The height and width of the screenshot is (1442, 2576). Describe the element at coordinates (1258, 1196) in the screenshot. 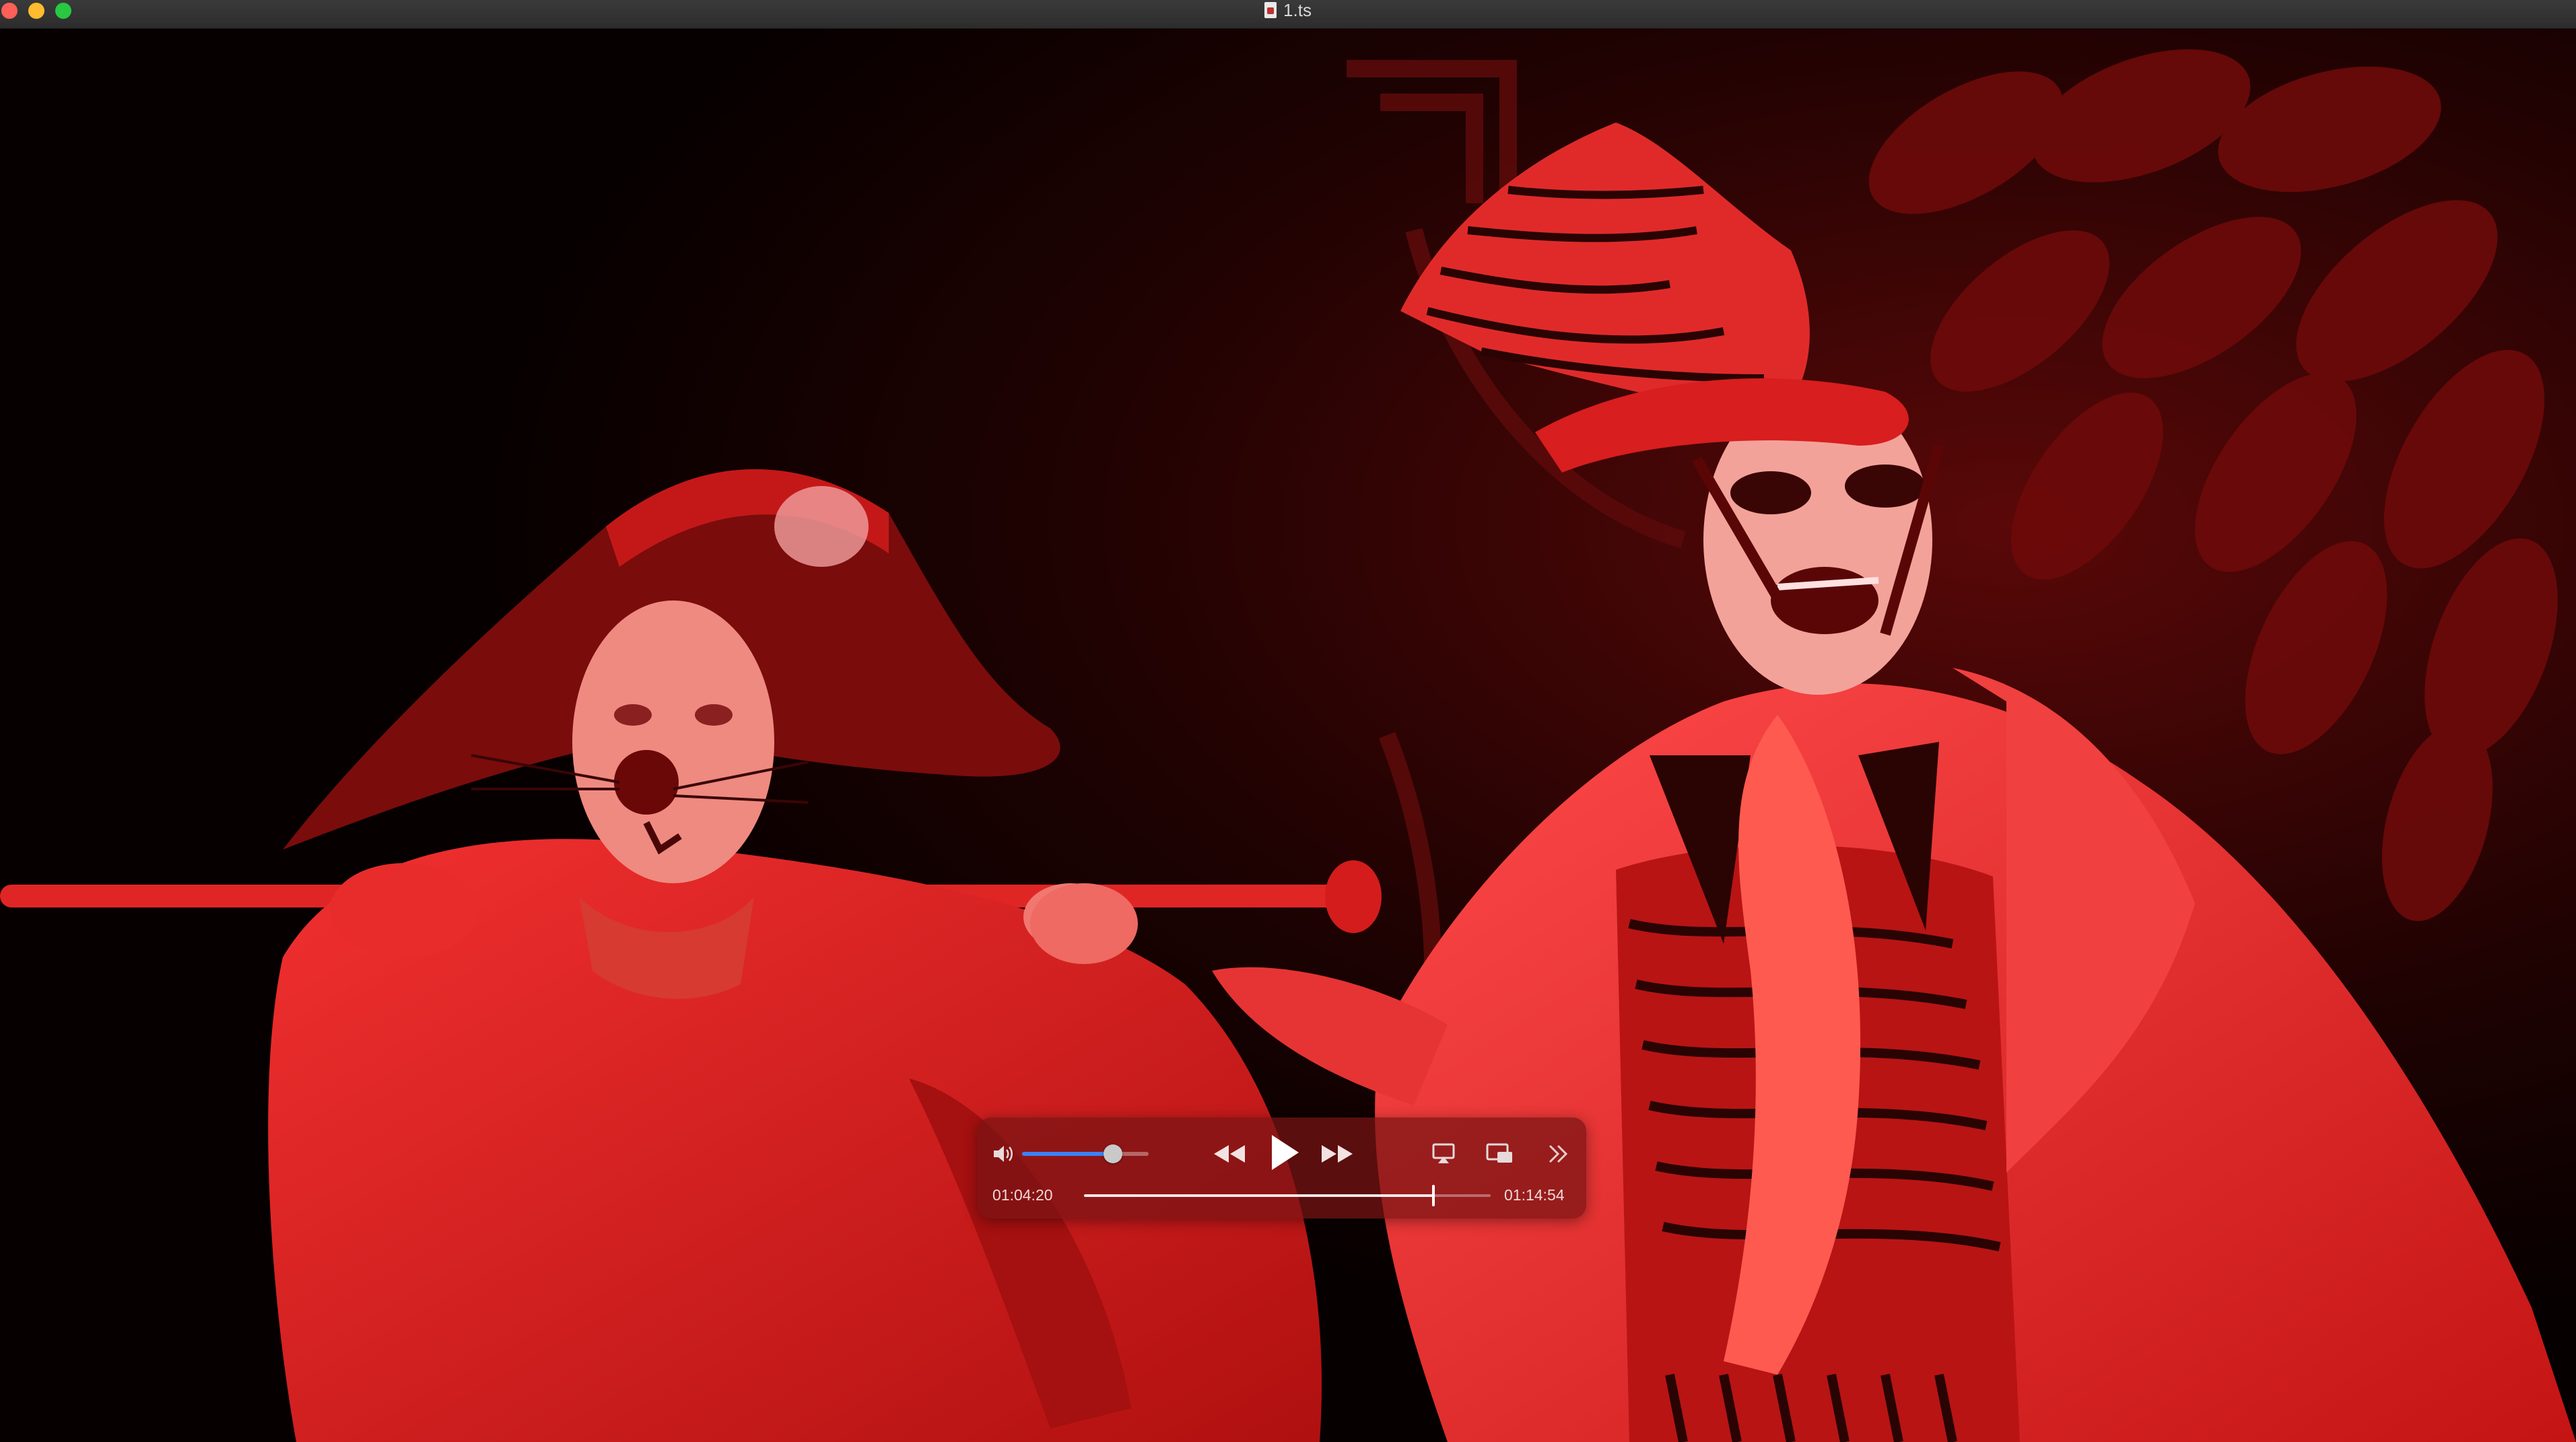

I see `seek-progress` at that location.